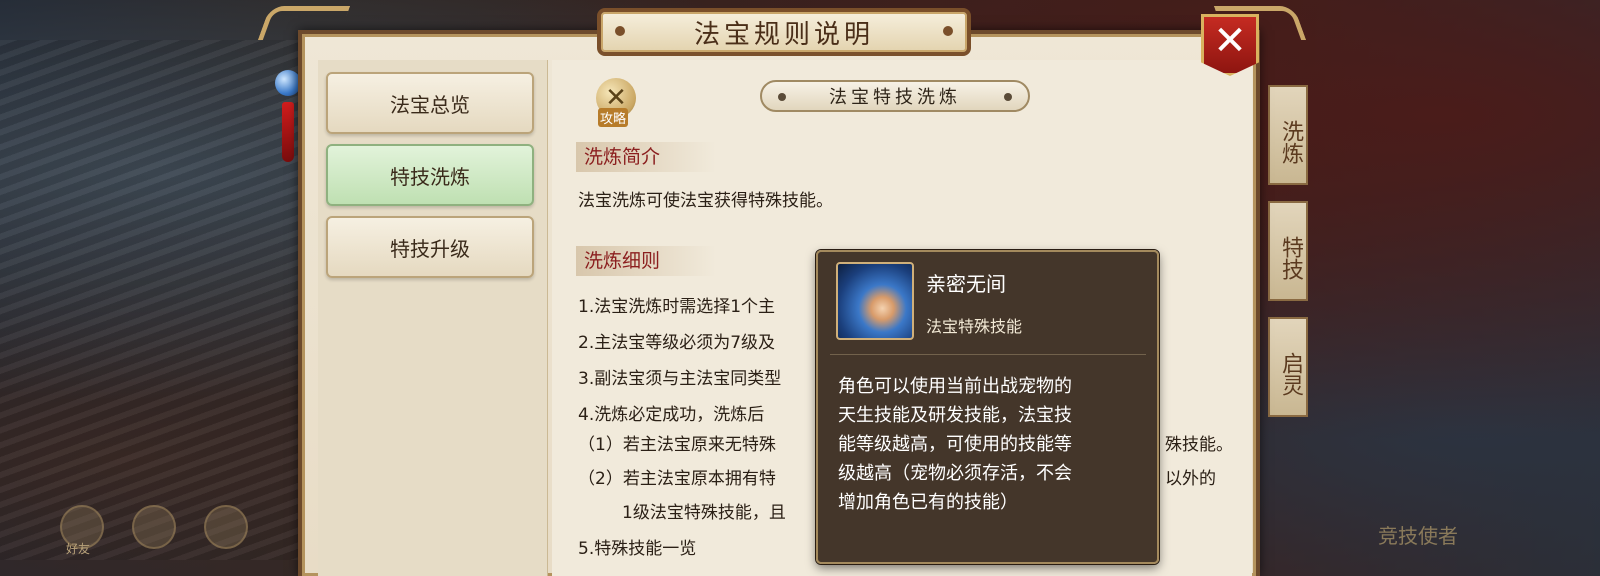 This screenshot has width=1600, height=576. I want to click on close-icon: ✕, so click(1230, 41).